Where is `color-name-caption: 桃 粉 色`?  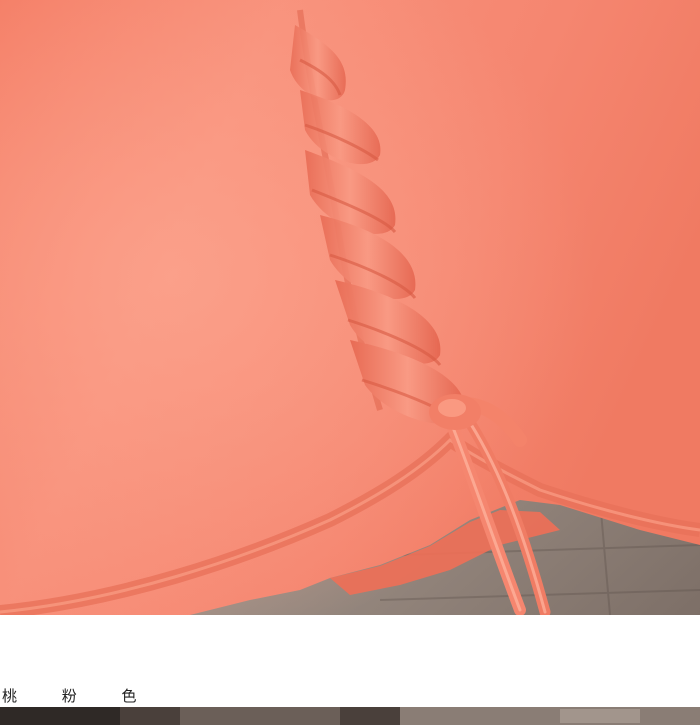 color-name-caption: 桃 粉 色 is located at coordinates (79, 696).